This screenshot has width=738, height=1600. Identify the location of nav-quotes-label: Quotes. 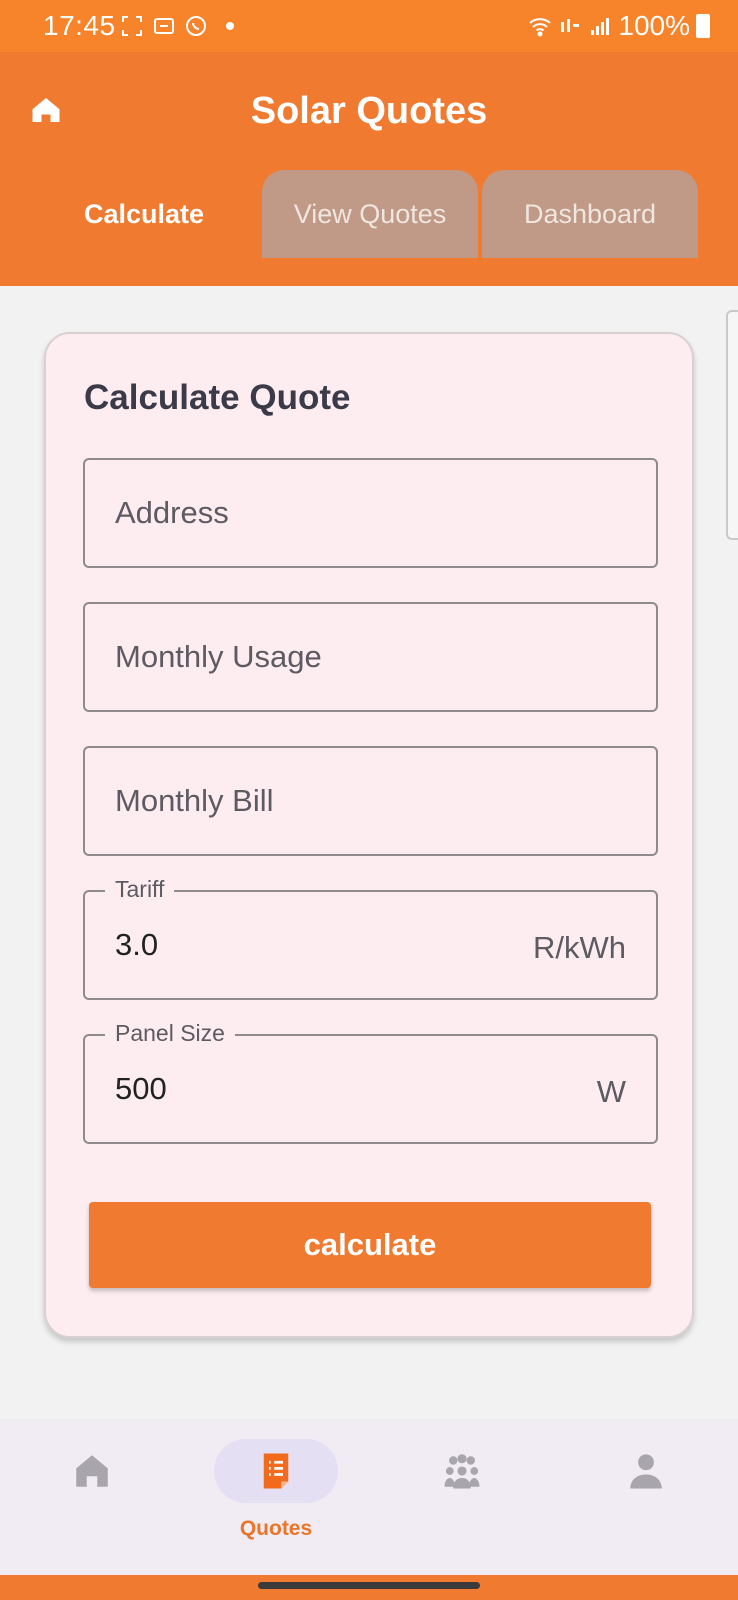
(276, 1528).